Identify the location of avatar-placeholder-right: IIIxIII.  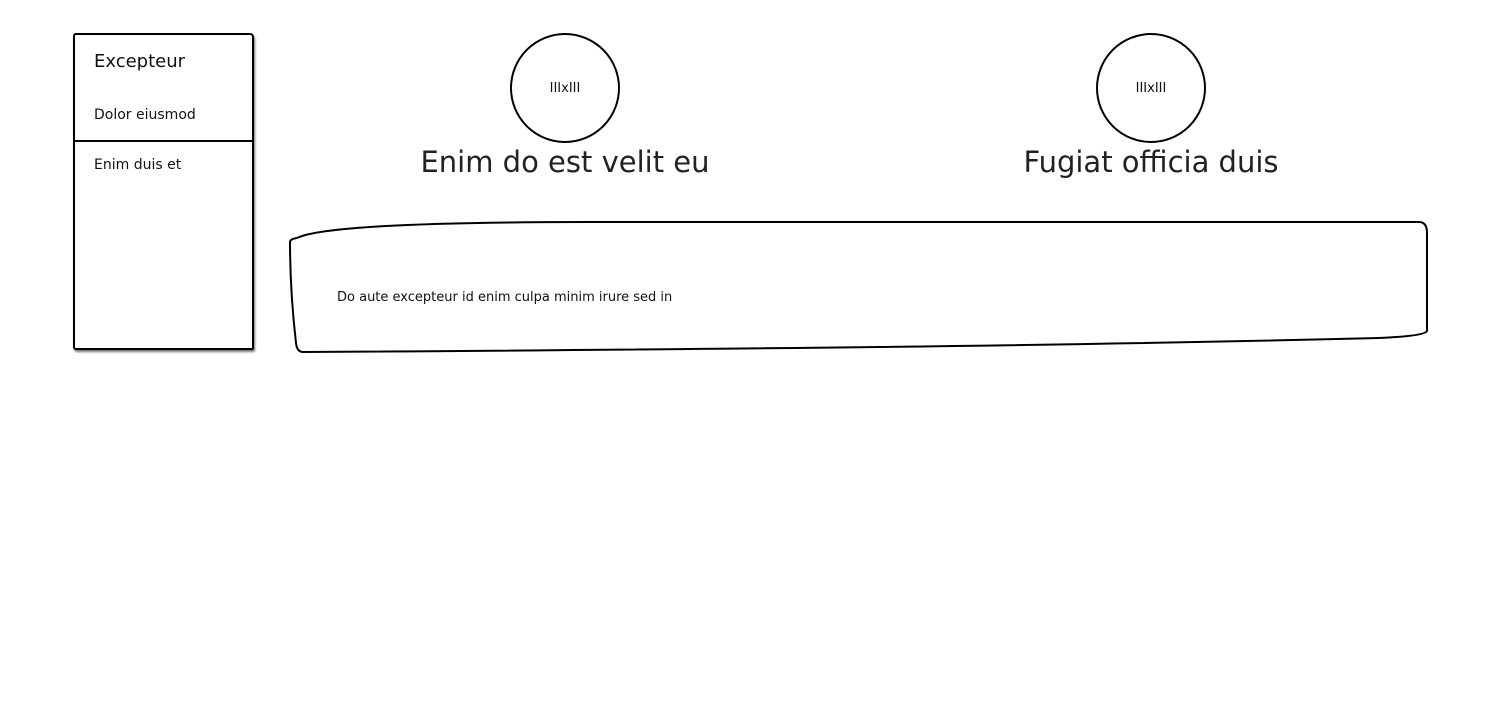
(1151, 88).